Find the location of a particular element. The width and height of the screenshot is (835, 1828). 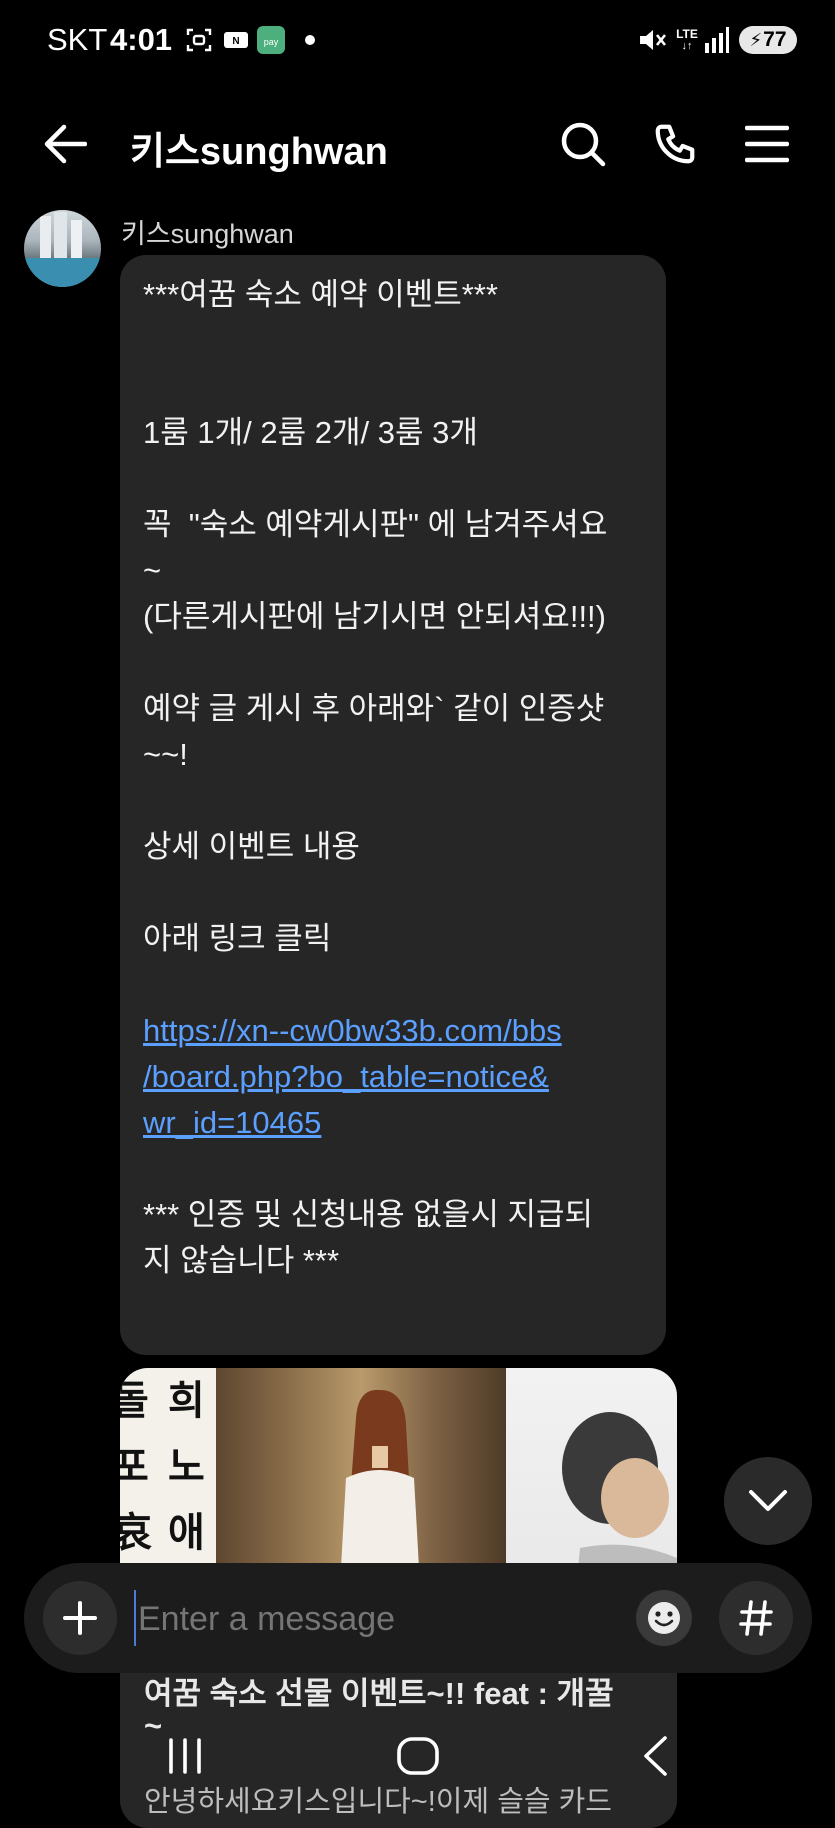

avatar is located at coordinates (62, 248).